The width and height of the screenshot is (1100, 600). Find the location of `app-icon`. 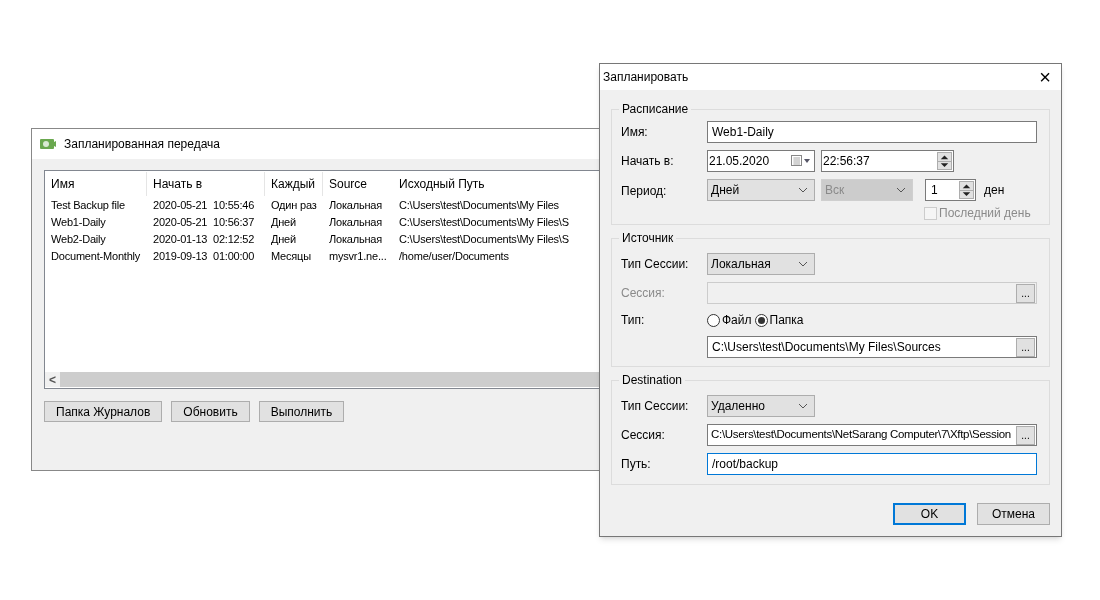

app-icon is located at coordinates (48, 144).